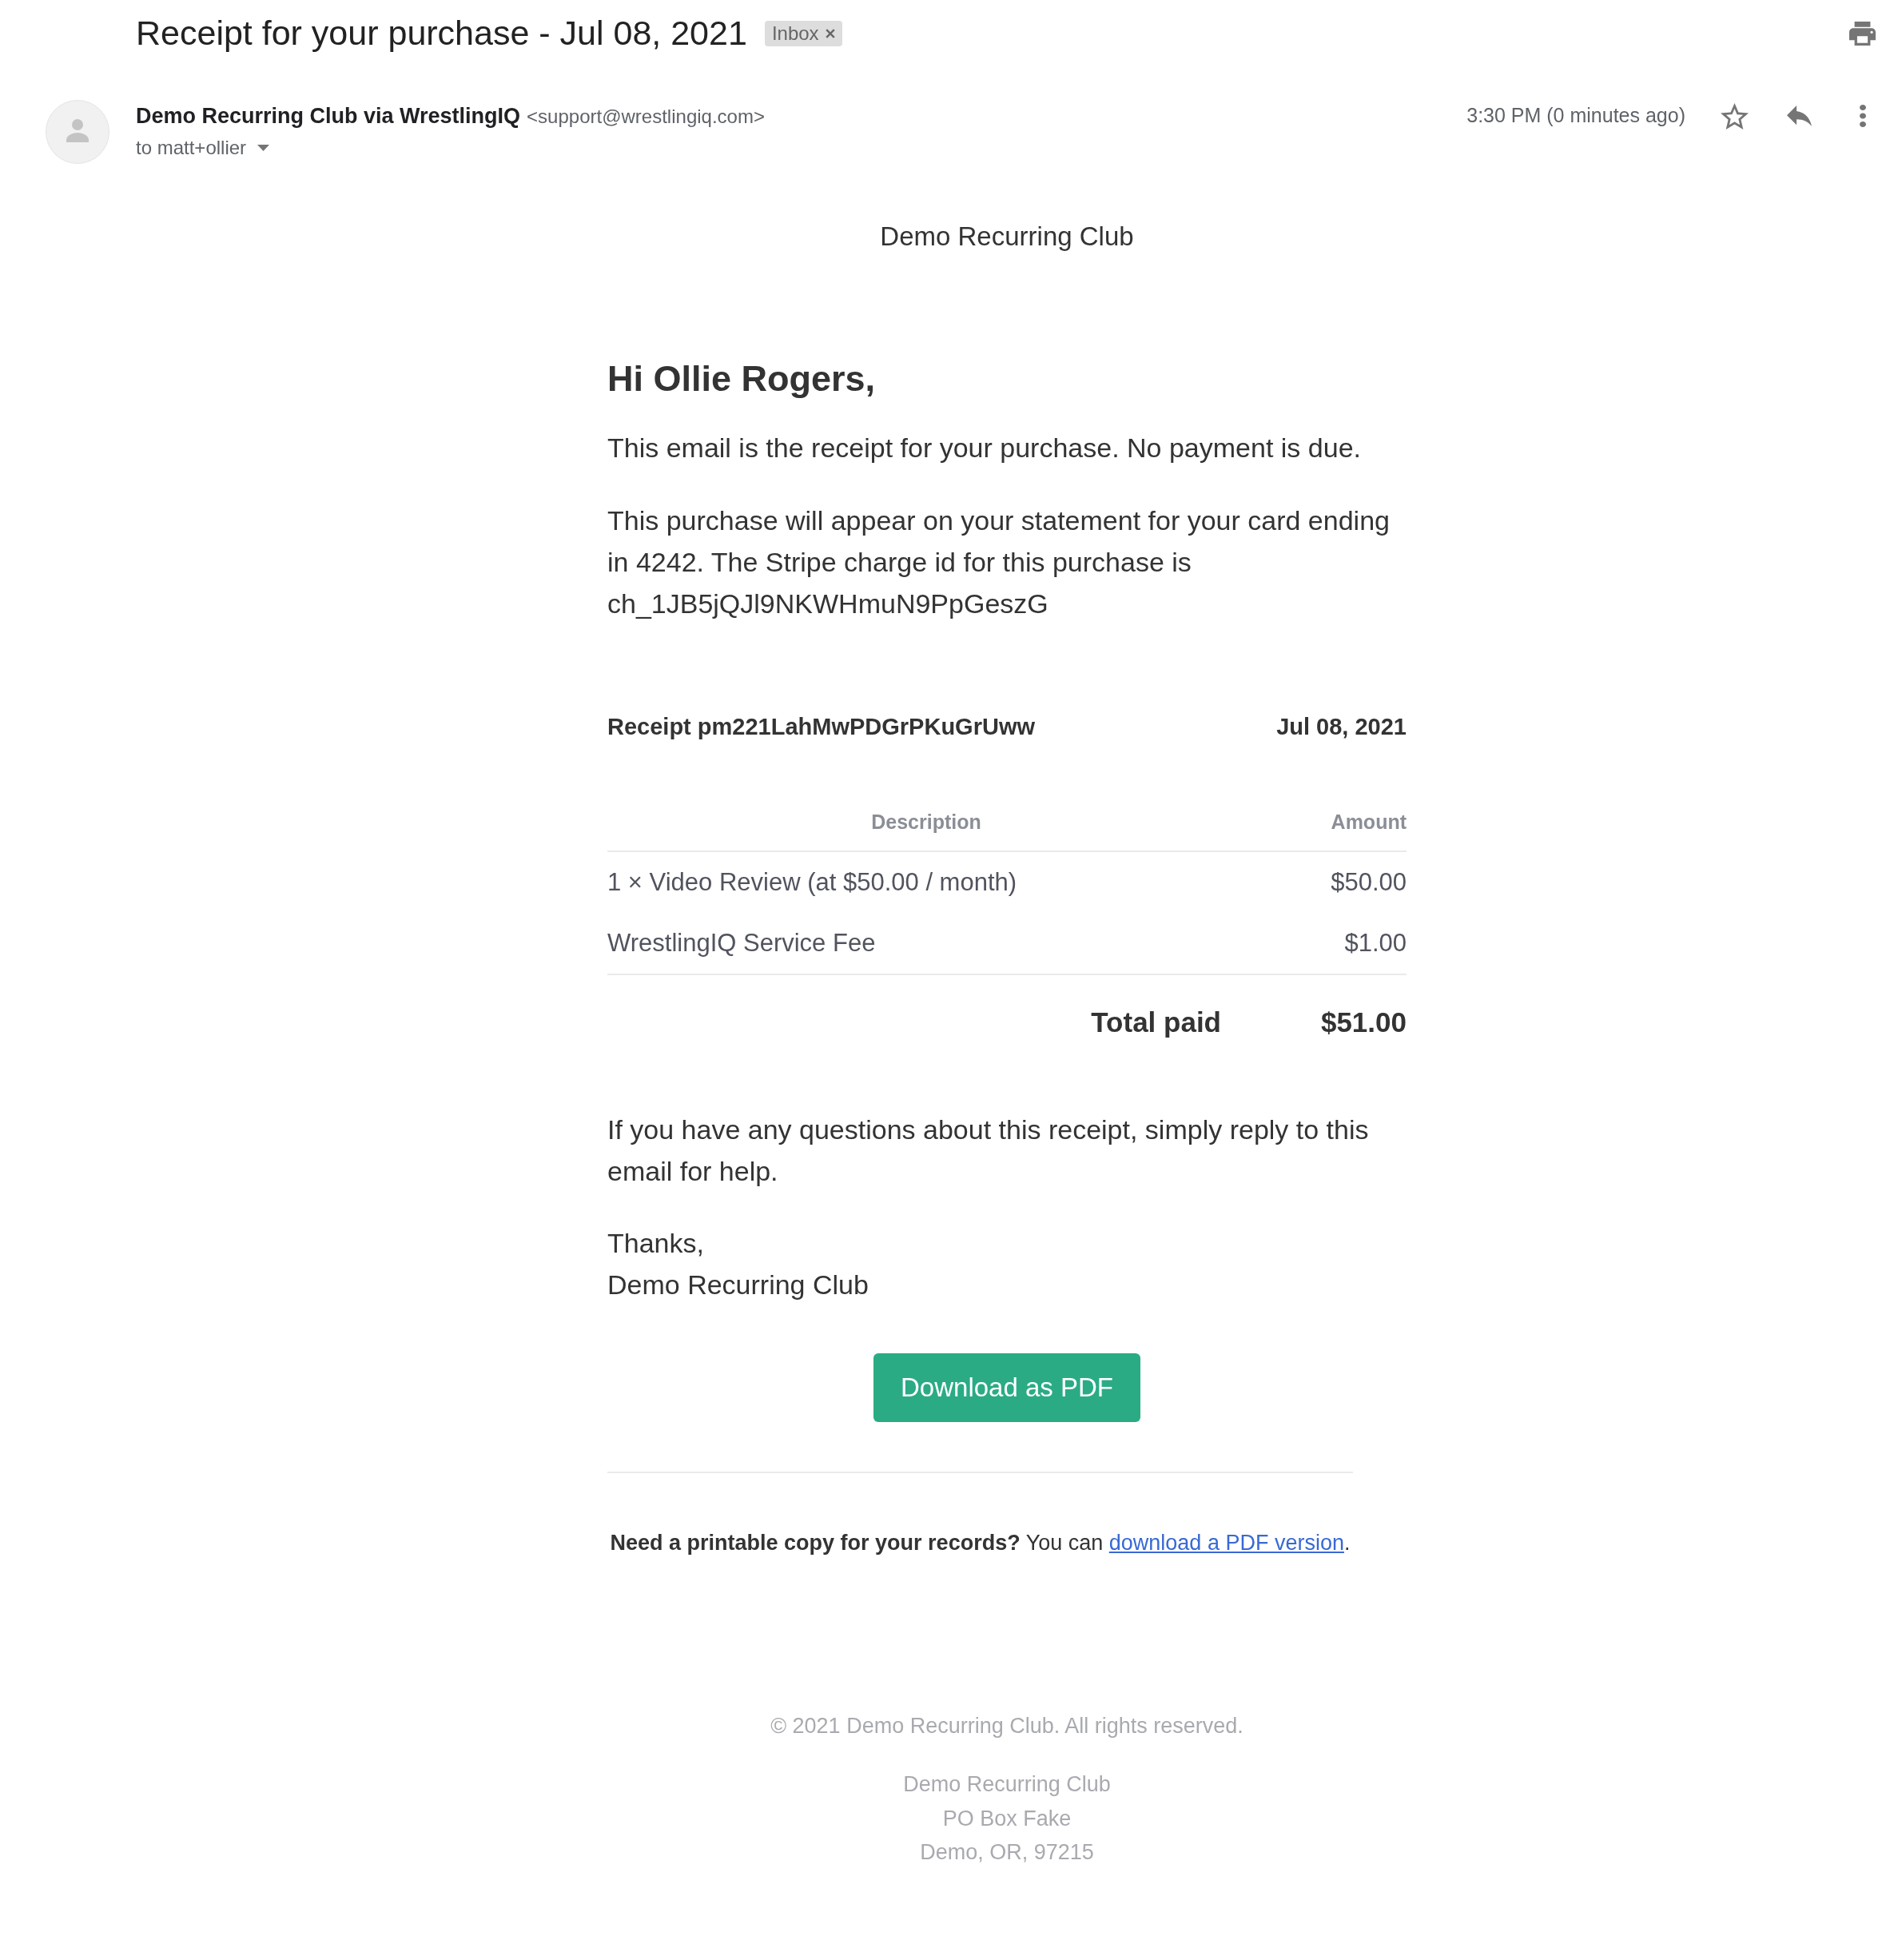 The image size is (1902, 1960). What do you see at coordinates (191, 148) in the screenshot?
I see `recipient-text: to matt+ollier` at bounding box center [191, 148].